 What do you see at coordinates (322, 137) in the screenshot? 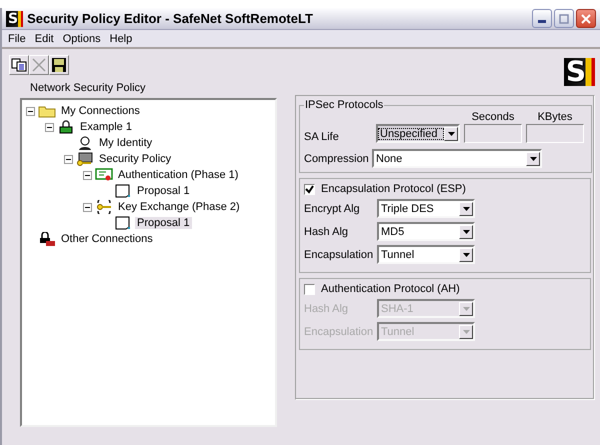
I see `field-label: SA Life` at bounding box center [322, 137].